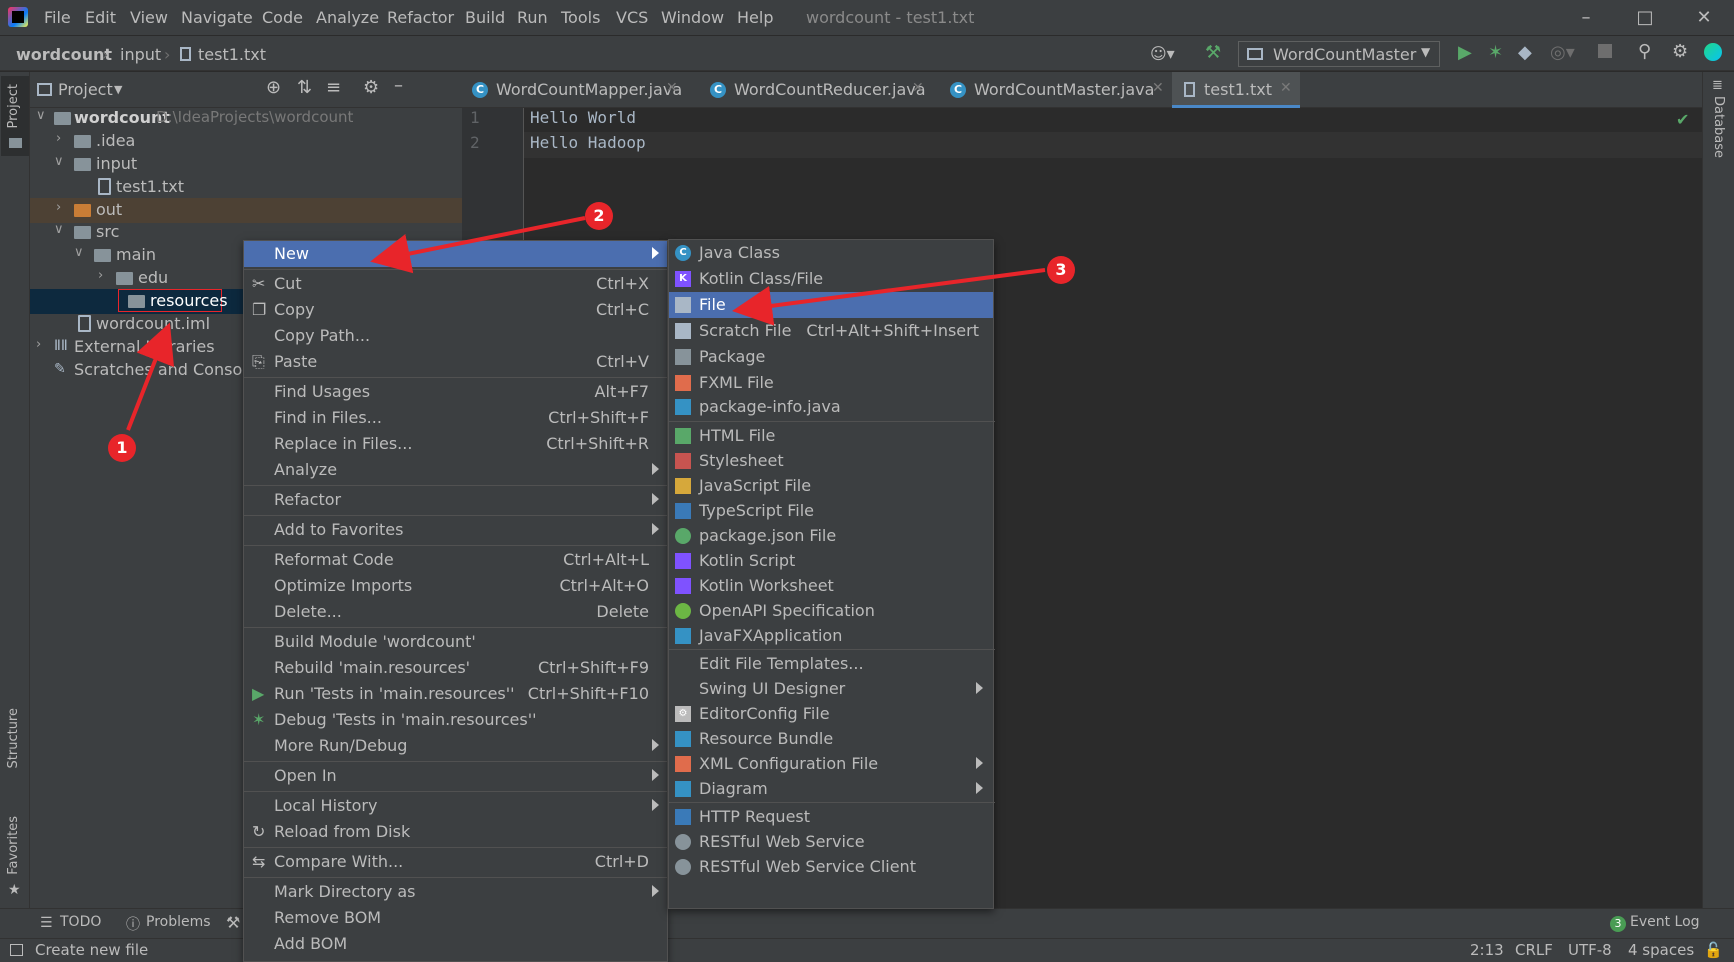  I want to click on new-submenu-item: TypeScript File, so click(831, 511).